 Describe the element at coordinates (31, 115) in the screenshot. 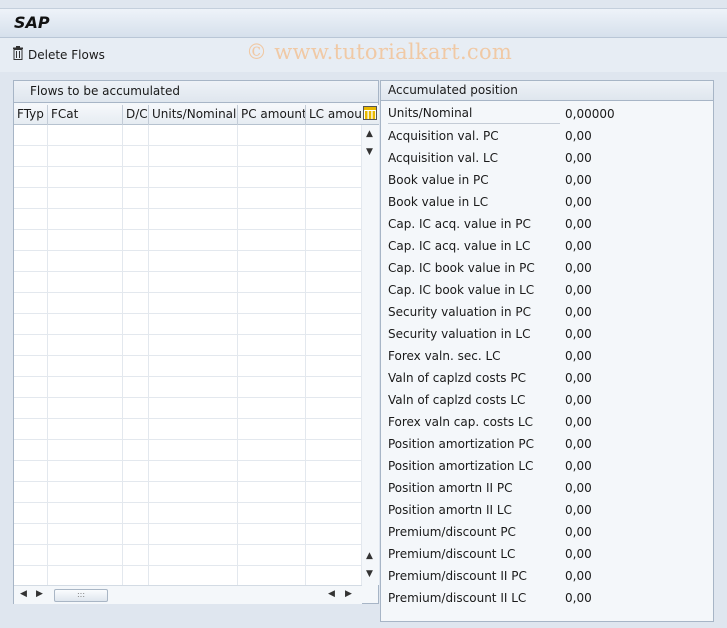

I see `column-header-ftyp: FTyp` at that location.